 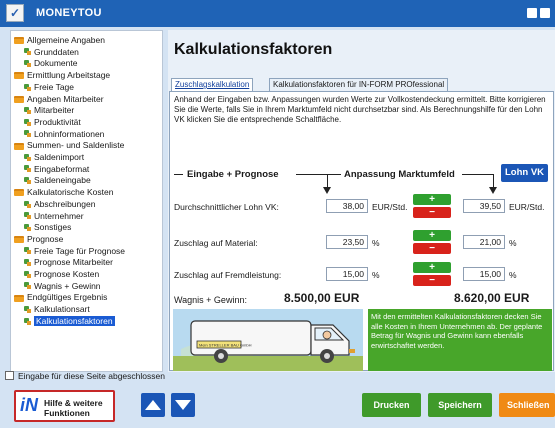 What do you see at coordinates (62, 286) in the screenshot?
I see `tree-item: Wagnis + Gewinn` at bounding box center [62, 286].